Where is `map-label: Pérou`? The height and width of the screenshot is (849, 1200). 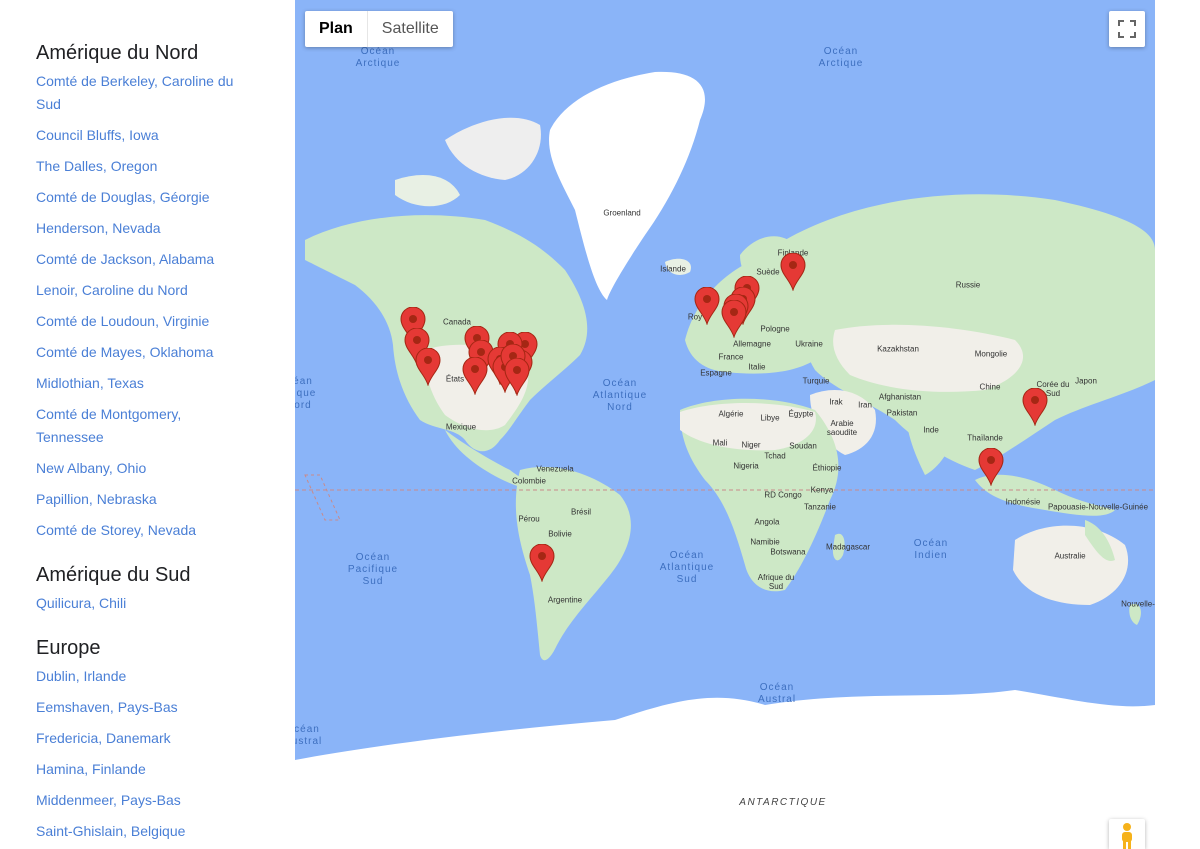 map-label: Pérou is located at coordinates (529, 519).